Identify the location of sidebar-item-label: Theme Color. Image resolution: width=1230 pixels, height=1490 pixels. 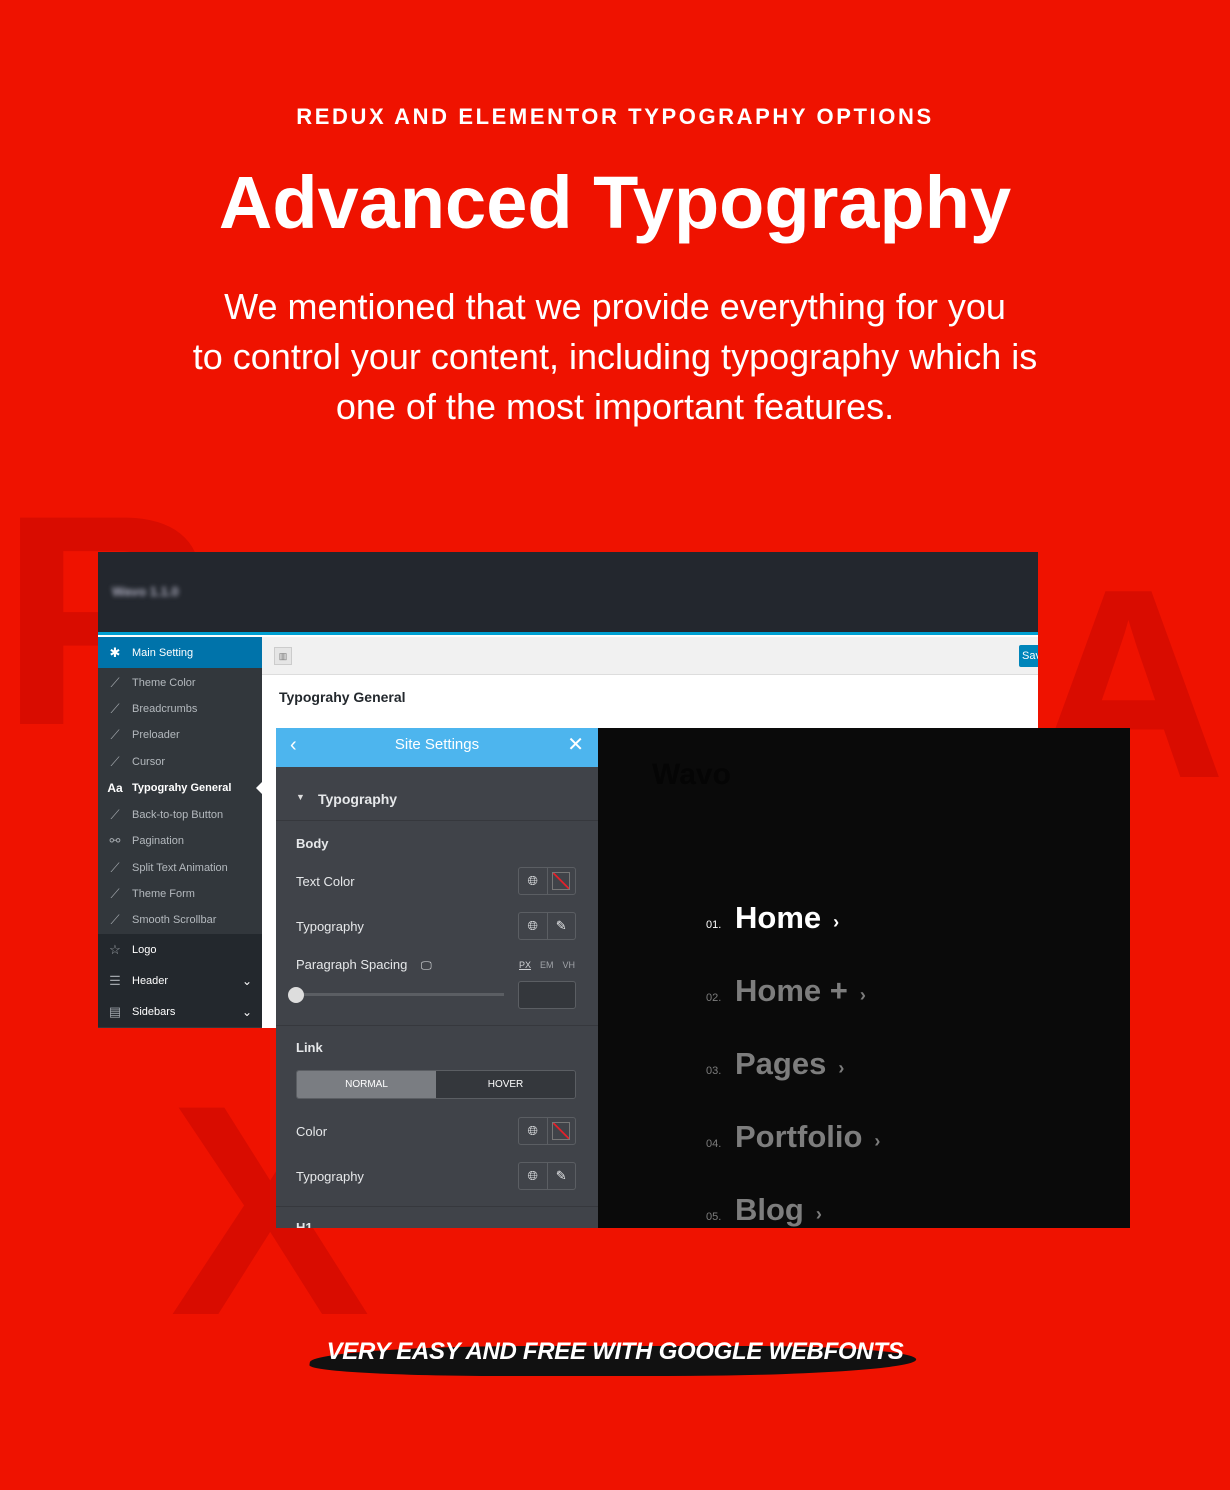
(164, 683).